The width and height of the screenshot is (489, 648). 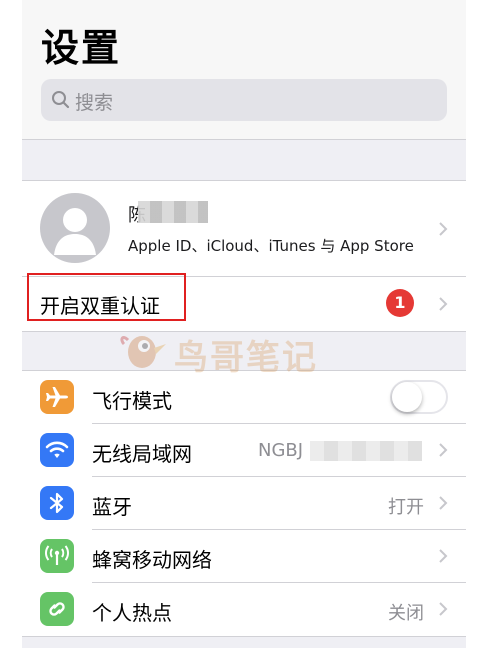 I want to click on network-name-mosaic, so click(x=366, y=451).